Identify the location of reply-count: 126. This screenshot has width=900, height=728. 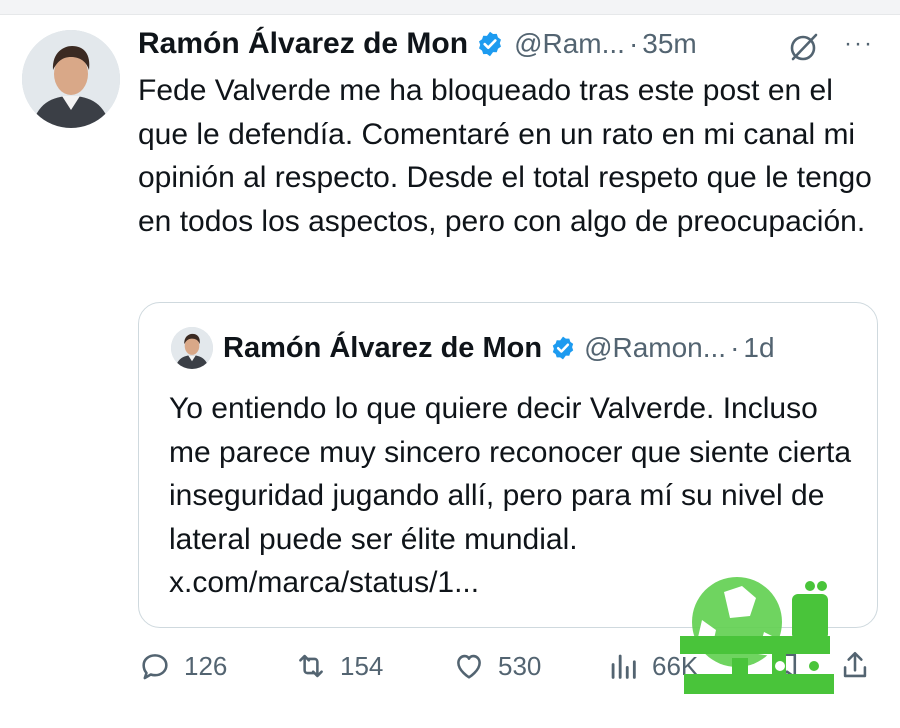
(206, 665).